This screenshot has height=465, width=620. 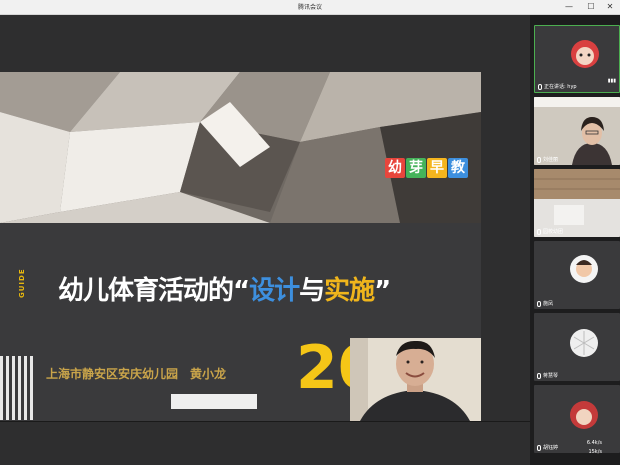 What do you see at coordinates (349, 291) in the screenshot?
I see `title-highlight-implement: 实施` at bounding box center [349, 291].